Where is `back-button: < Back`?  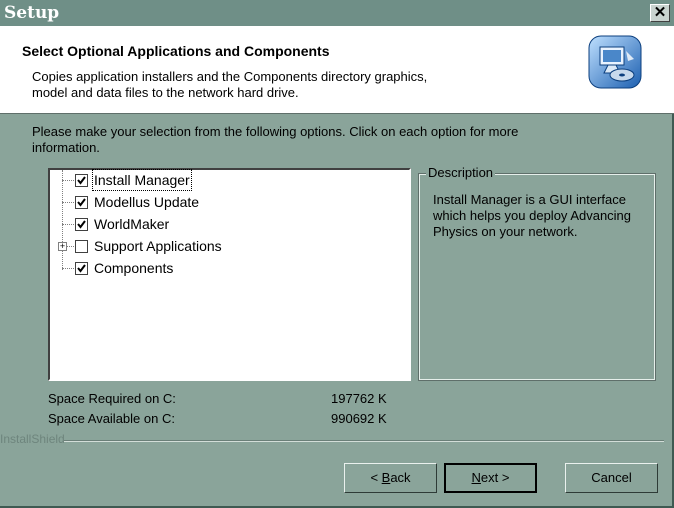 back-button: < Back is located at coordinates (390, 478).